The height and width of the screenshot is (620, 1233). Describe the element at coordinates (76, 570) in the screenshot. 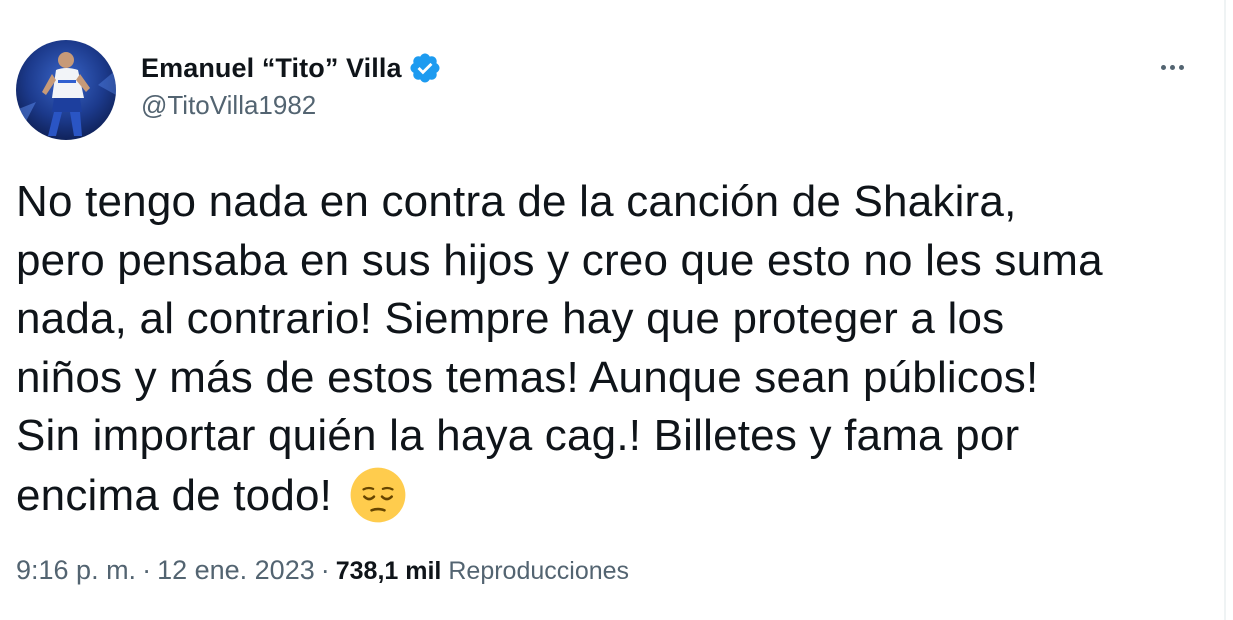

I see `tweet-time: 9:16 p. m.` at that location.